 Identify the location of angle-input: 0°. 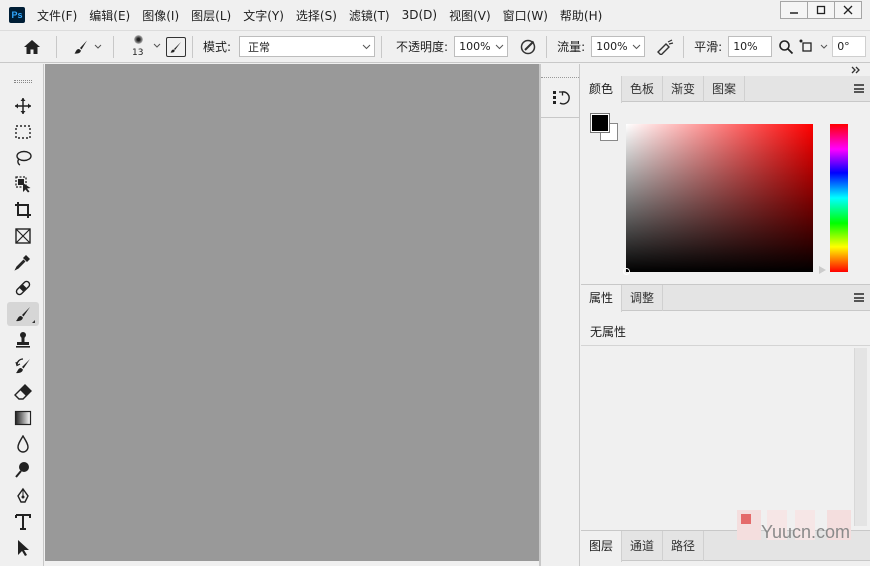
(849, 46).